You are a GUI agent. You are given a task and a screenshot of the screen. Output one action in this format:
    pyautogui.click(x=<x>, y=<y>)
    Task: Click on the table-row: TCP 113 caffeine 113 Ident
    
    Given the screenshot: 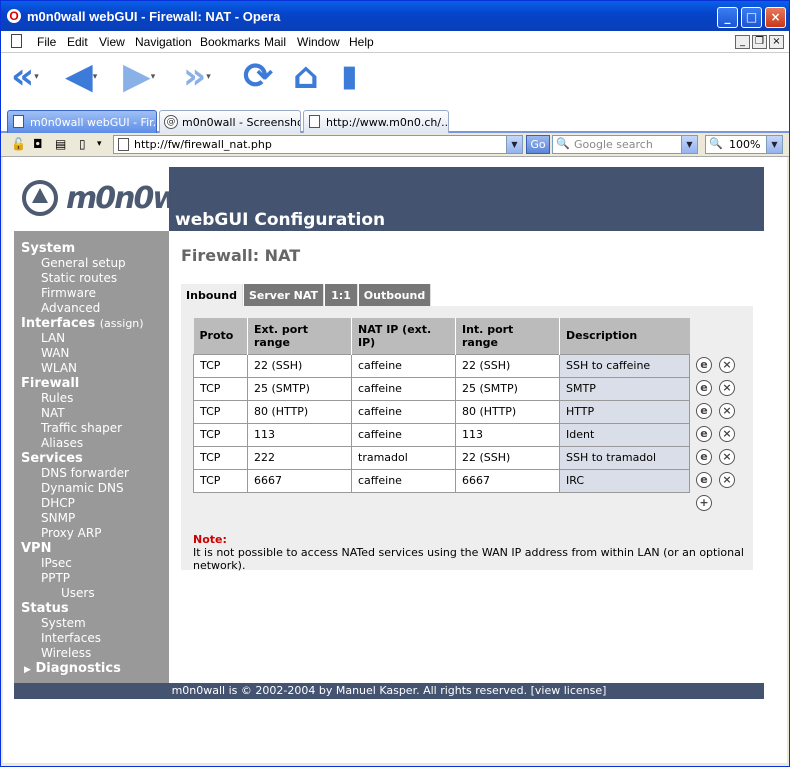 What is the action you would take?
    pyautogui.click(x=441, y=434)
    